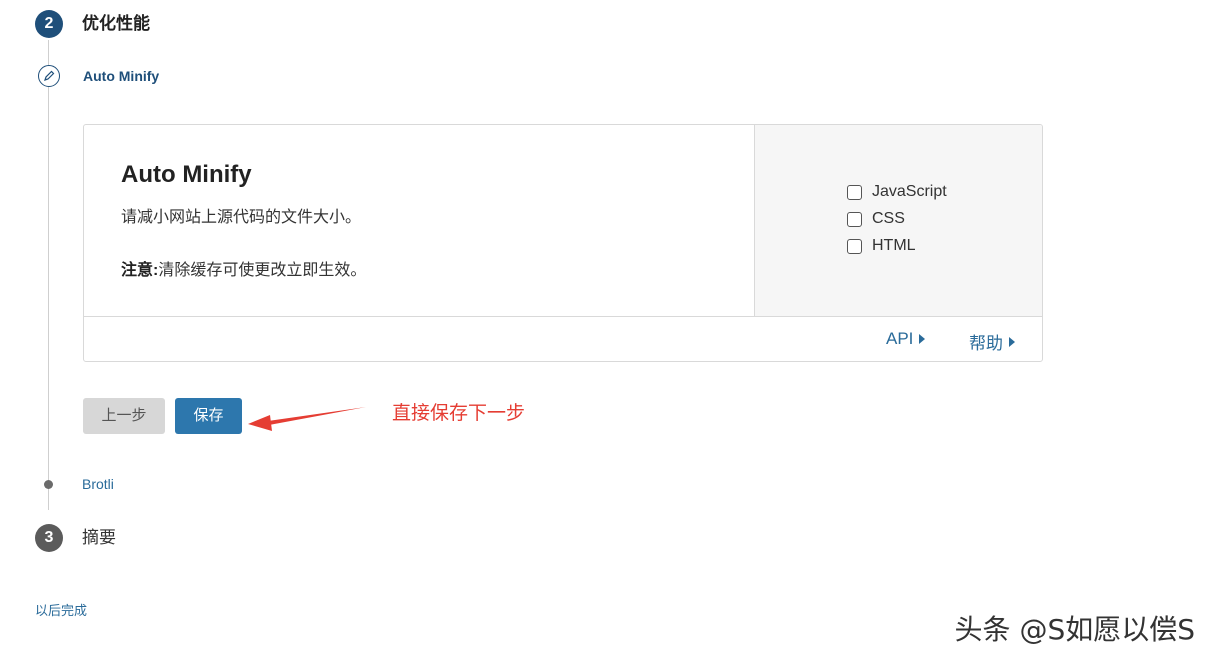 The image size is (1213, 662). I want to click on option-css: CSS, so click(876, 219).